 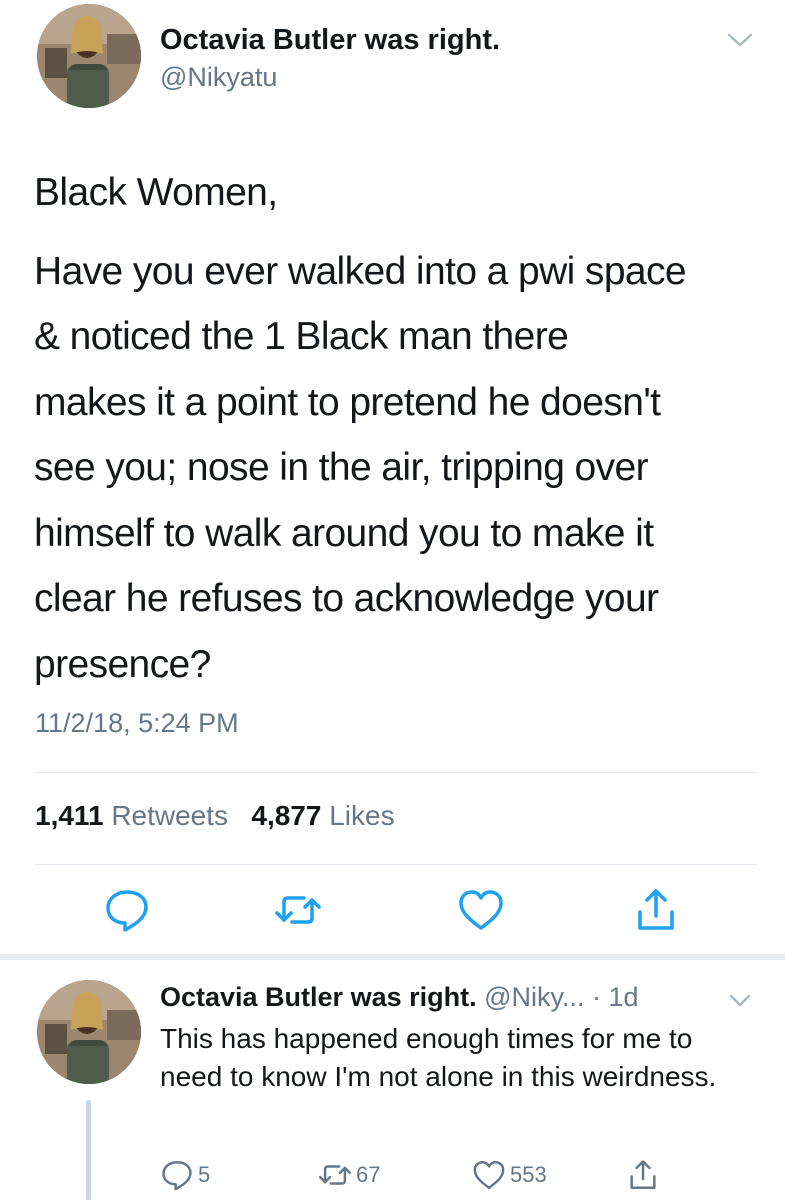 What do you see at coordinates (361, 815) in the screenshot?
I see `likes-label: Likes` at bounding box center [361, 815].